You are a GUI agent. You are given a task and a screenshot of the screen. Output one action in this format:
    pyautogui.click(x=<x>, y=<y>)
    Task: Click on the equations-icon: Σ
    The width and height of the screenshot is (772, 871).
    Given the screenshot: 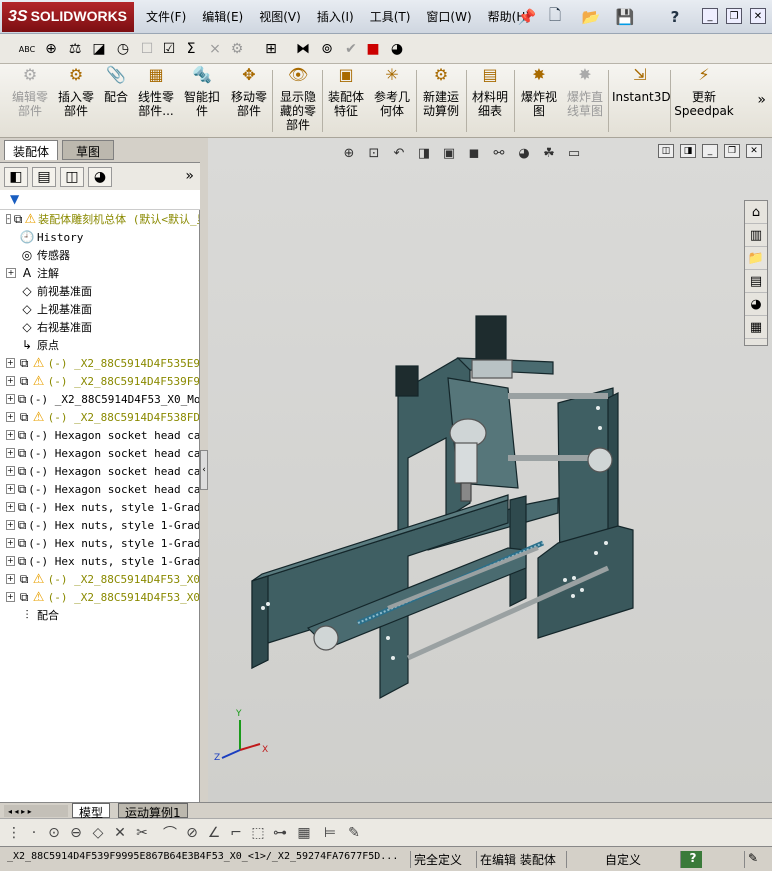 What is the action you would take?
    pyautogui.click(x=191, y=49)
    